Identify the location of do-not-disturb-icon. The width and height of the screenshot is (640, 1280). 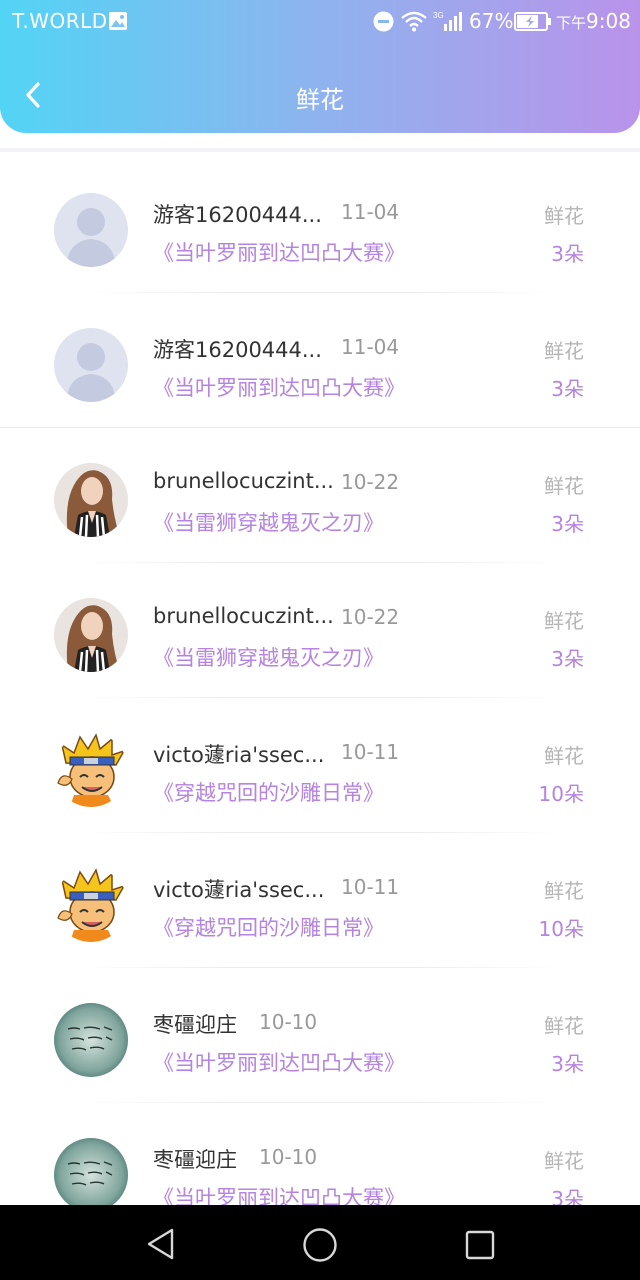
(383, 21).